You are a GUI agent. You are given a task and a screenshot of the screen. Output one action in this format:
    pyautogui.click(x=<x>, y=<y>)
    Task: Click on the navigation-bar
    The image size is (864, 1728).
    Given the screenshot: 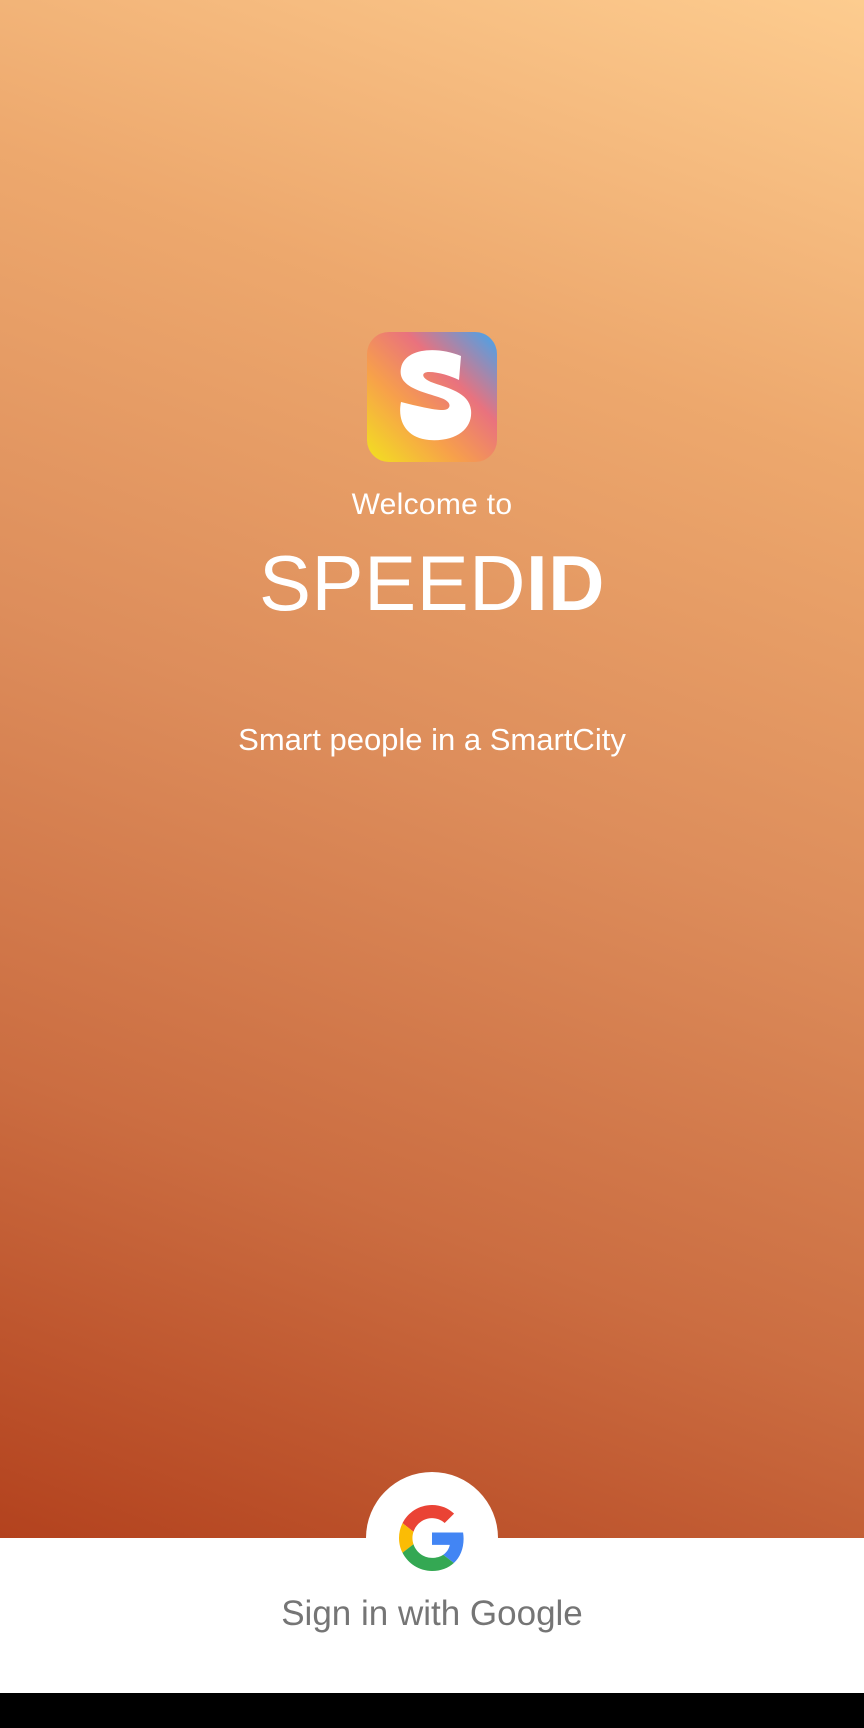 What is the action you would take?
    pyautogui.click(x=432, y=1710)
    